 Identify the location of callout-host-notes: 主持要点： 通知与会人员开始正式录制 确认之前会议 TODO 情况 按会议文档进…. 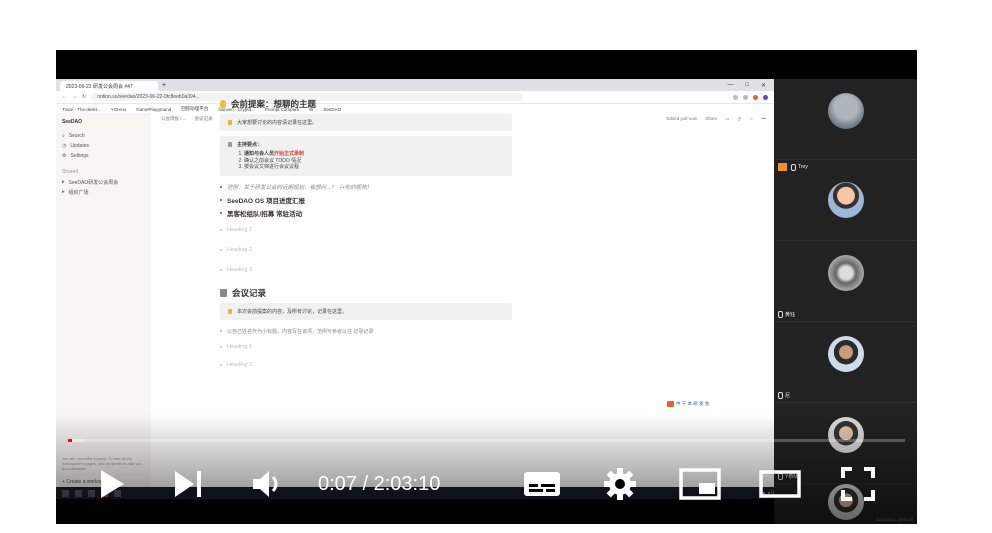
(366, 156).